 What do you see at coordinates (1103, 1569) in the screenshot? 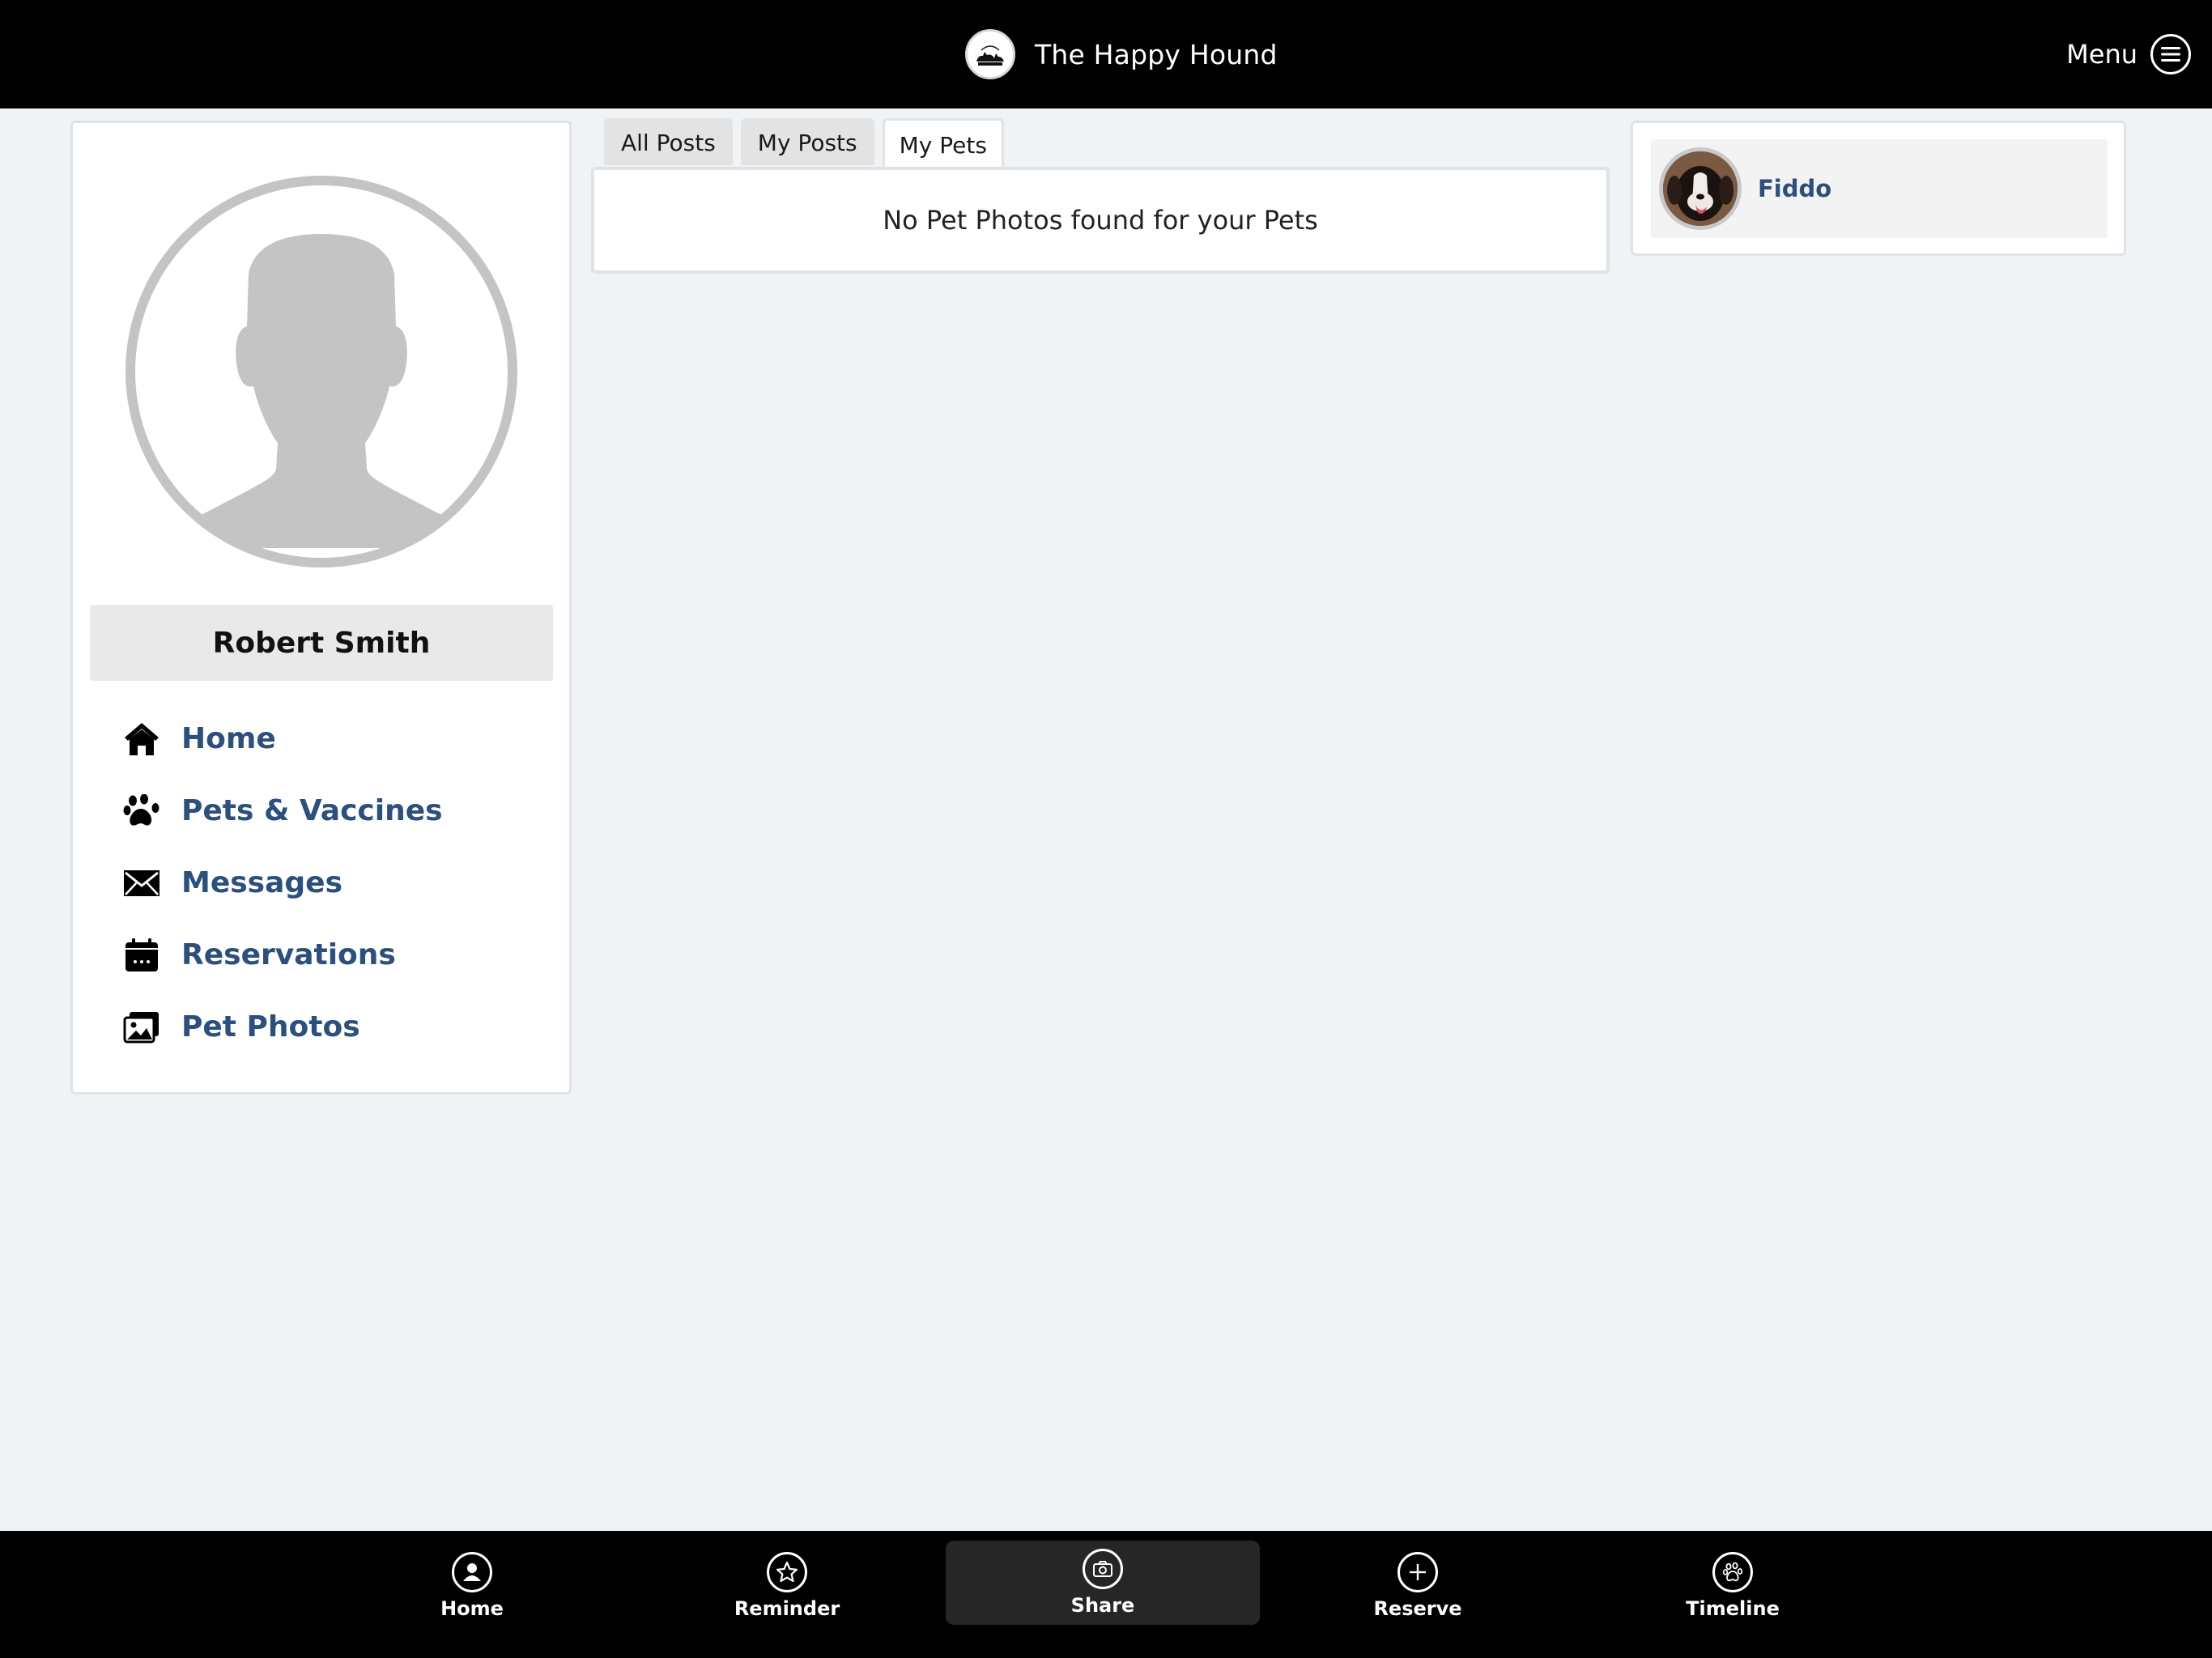
I see `camera-icon` at bounding box center [1103, 1569].